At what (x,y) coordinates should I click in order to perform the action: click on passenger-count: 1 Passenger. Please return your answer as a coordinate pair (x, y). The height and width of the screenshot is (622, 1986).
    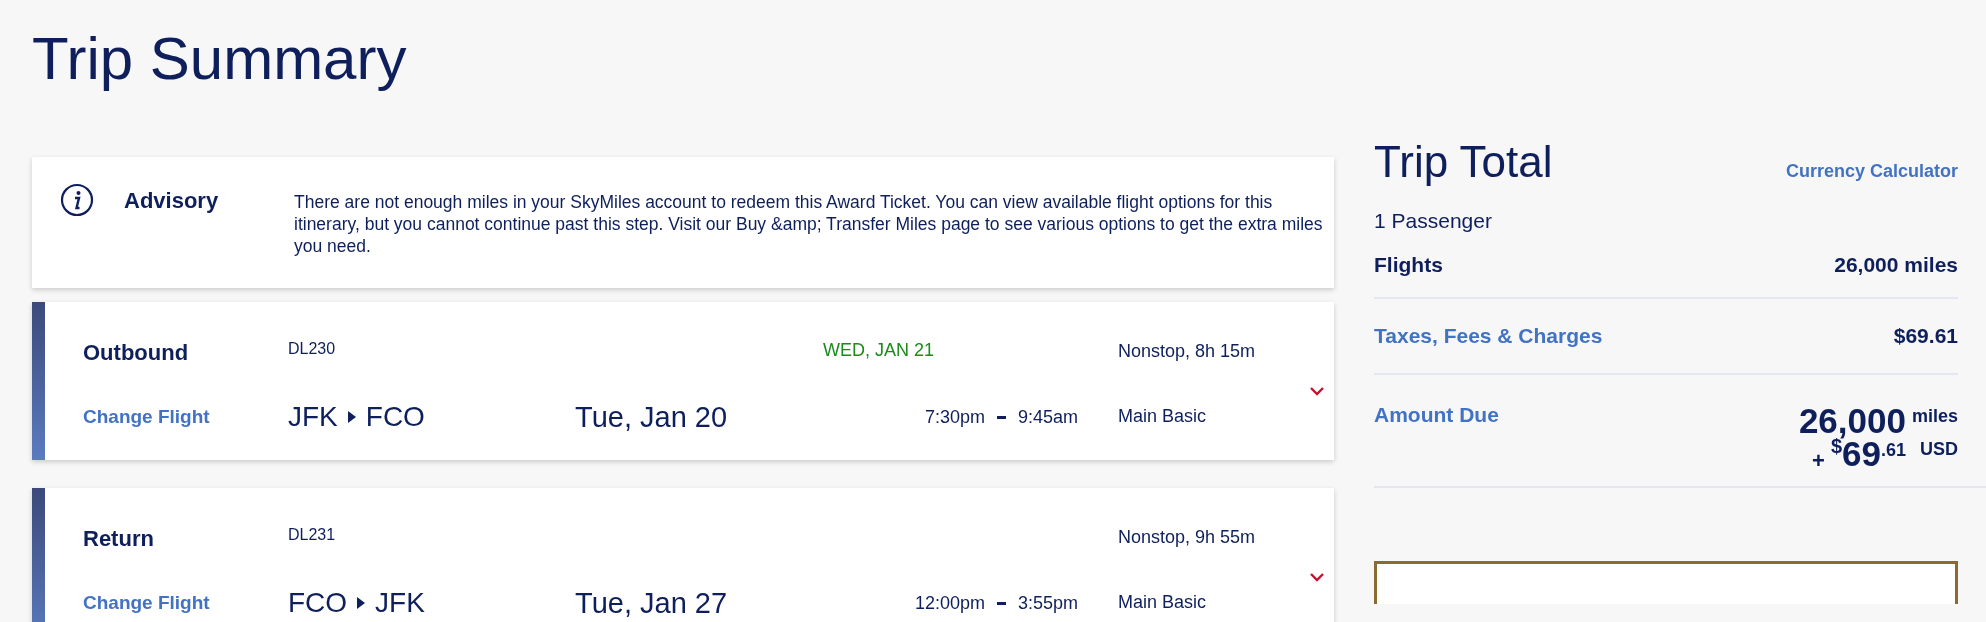
    Looking at the image, I should click on (1433, 221).